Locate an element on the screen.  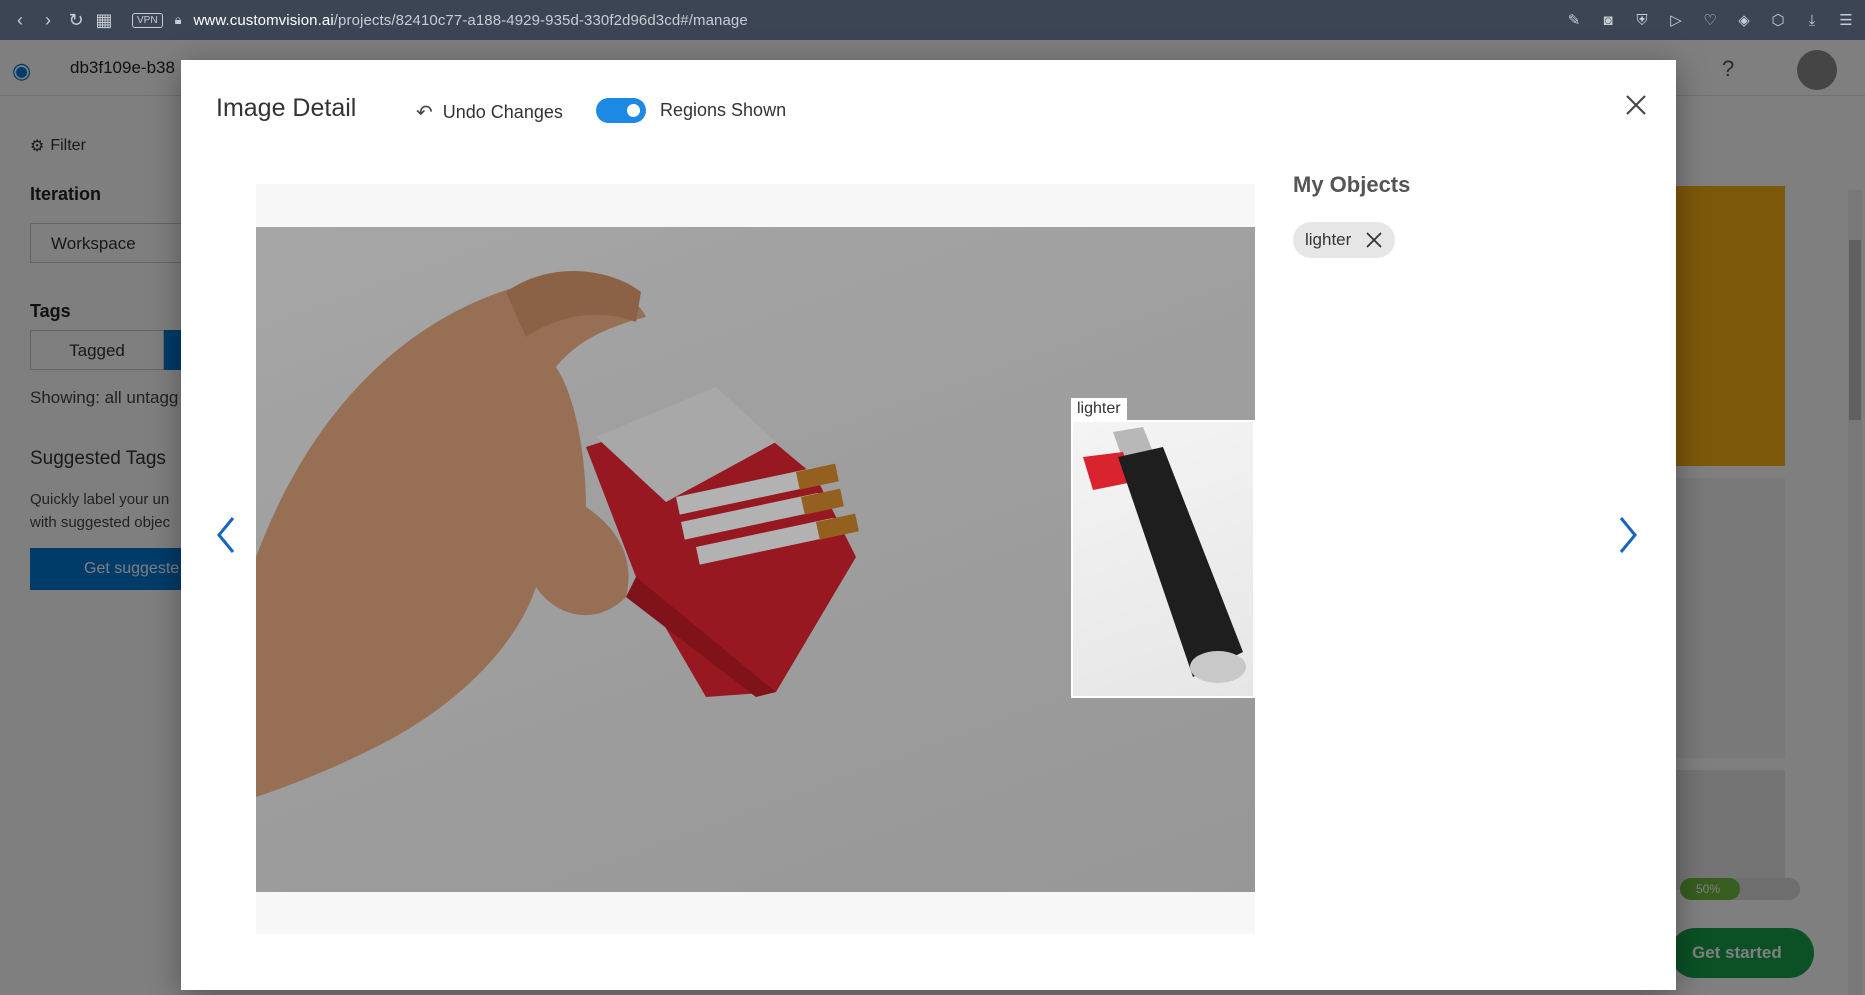
my-objects-title: My Objects is located at coordinates (1352, 184).